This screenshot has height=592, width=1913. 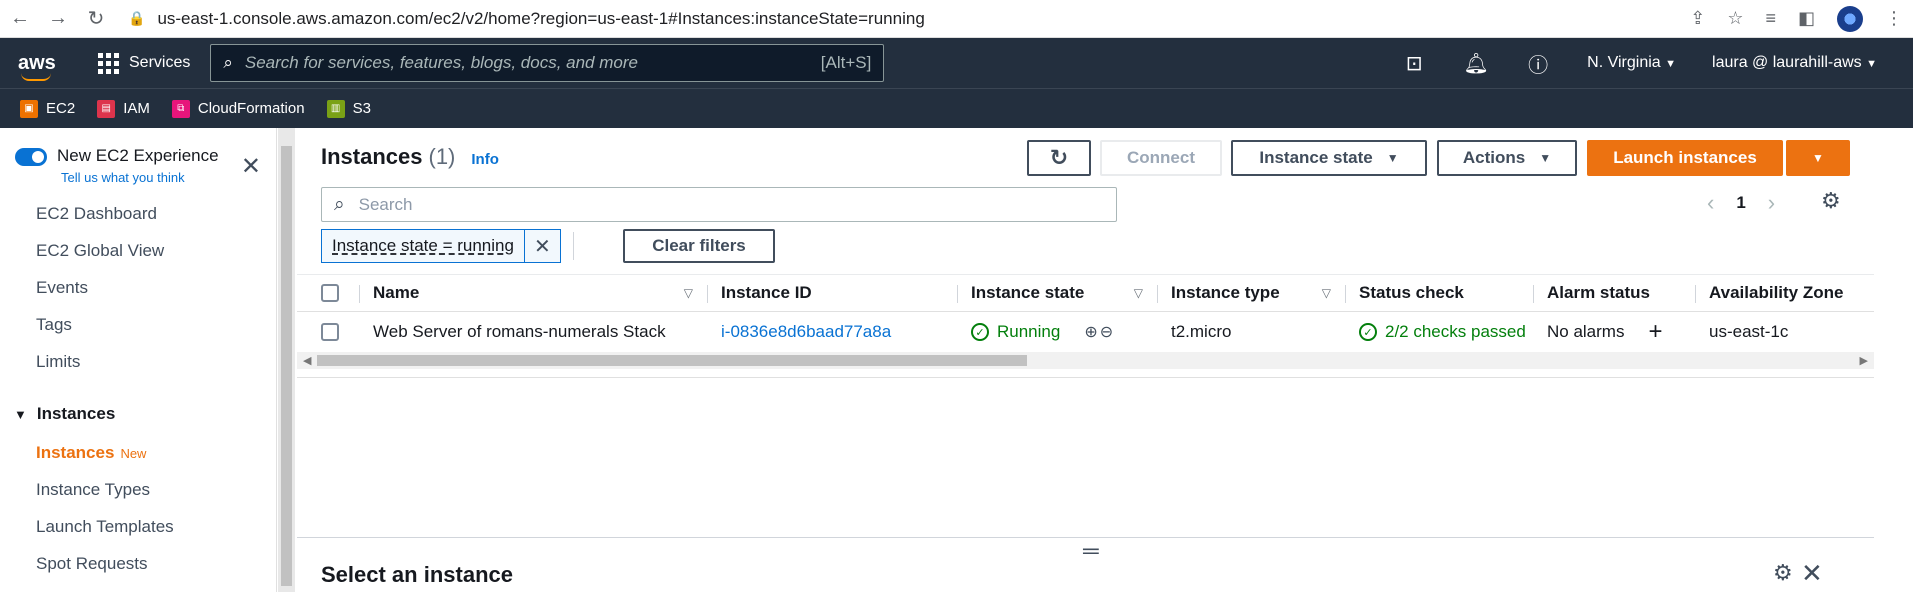 What do you see at coordinates (442, 156) in the screenshot?
I see `instance-count: (1)` at bounding box center [442, 156].